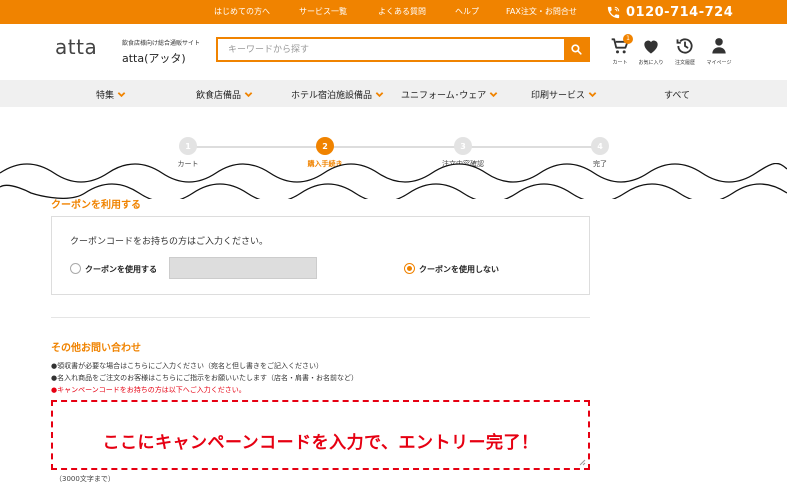 This screenshot has height=496, width=787. What do you see at coordinates (243, 268) in the screenshot?
I see `coupon-code-input` at bounding box center [243, 268].